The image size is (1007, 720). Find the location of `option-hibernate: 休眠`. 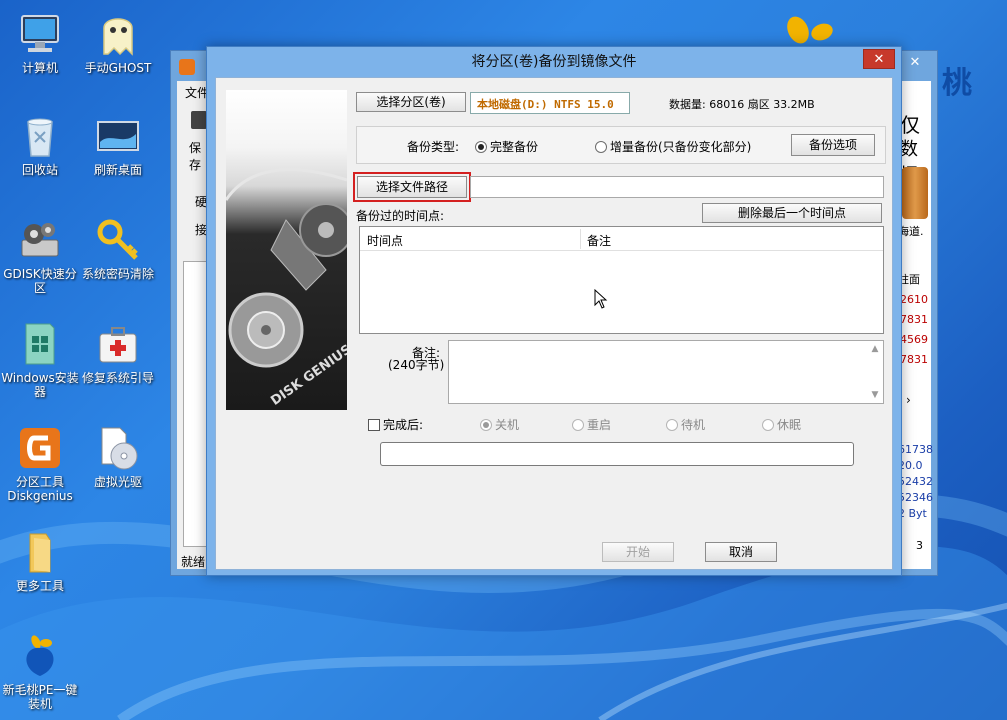

option-hibernate: 休眠 is located at coordinates (781, 424).